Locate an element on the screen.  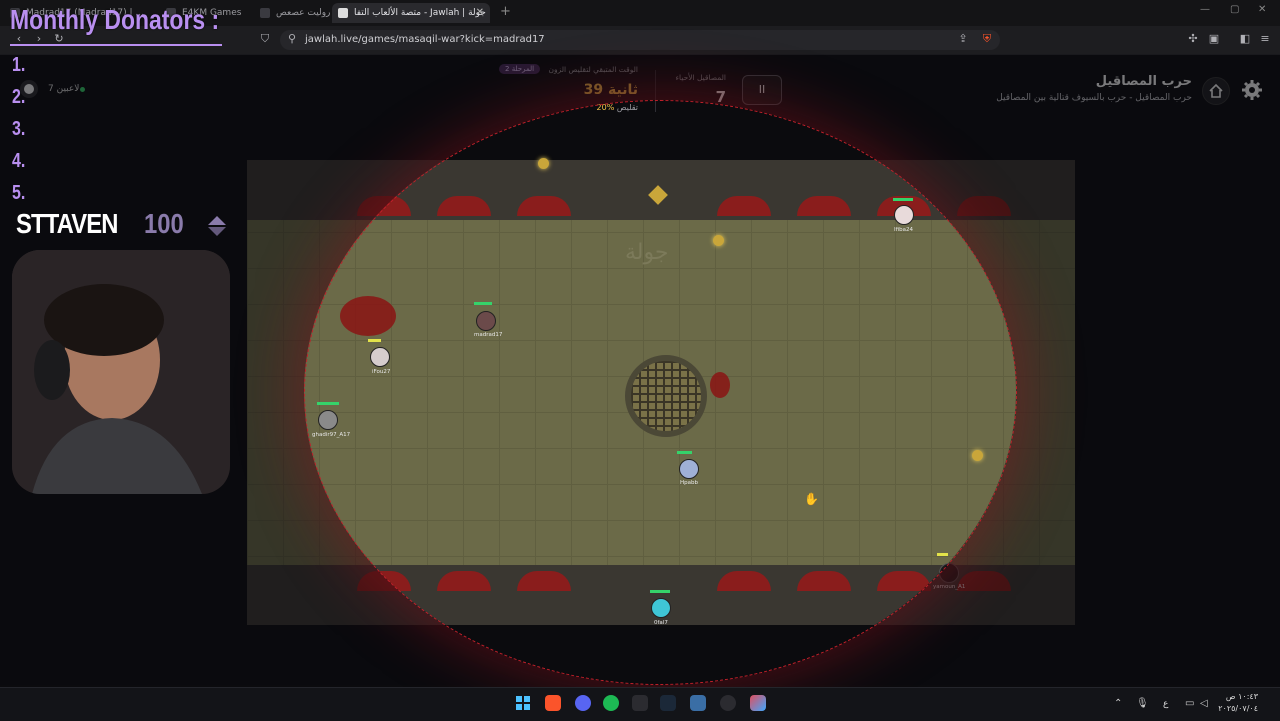
player-name: 0fal7 is located at coordinates (661, 623).